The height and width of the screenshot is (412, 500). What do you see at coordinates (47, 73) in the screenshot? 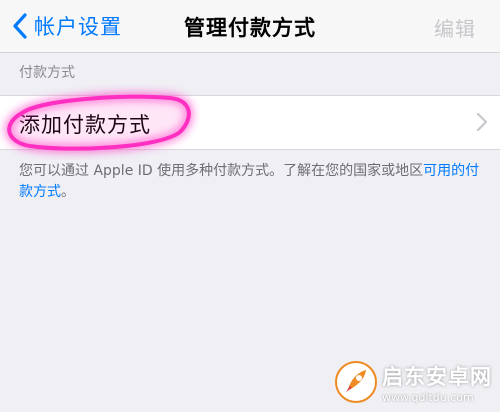
I see `section-header: 付款方式` at bounding box center [47, 73].